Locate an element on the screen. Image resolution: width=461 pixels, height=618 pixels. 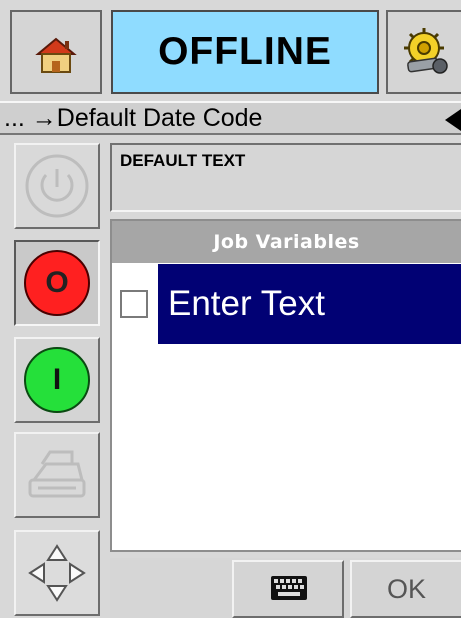
job-variable-item: Enter Text is located at coordinates (309, 304).